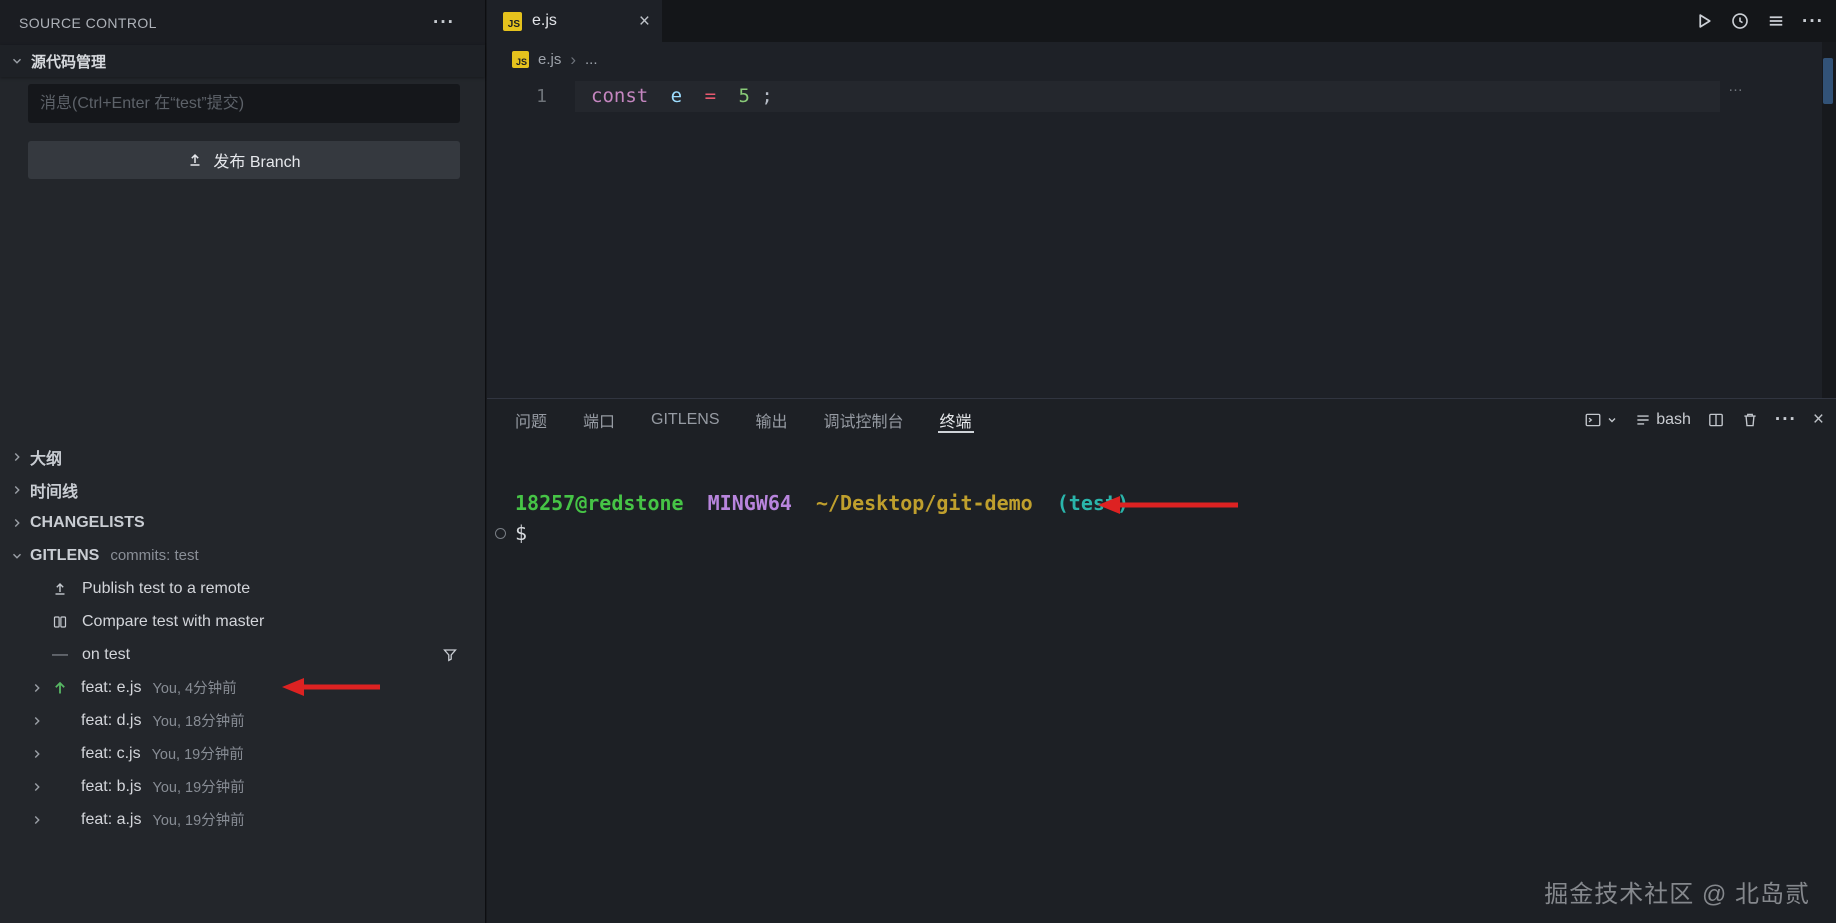 This screenshot has height=923, width=1836. What do you see at coordinates (194, 689) in the screenshot?
I see `commit-meta: You, 4分钟前` at bounding box center [194, 689].